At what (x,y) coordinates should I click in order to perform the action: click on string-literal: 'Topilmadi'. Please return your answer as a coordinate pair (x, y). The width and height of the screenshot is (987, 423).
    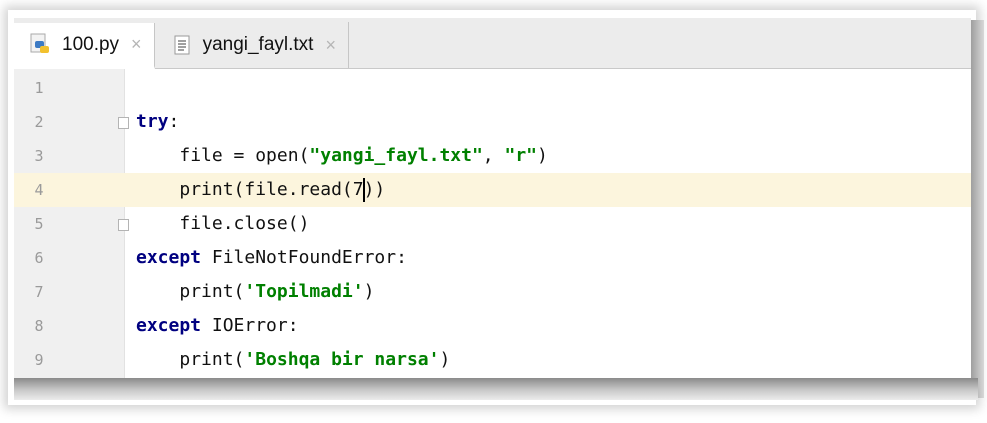
    Looking at the image, I should click on (304, 291).